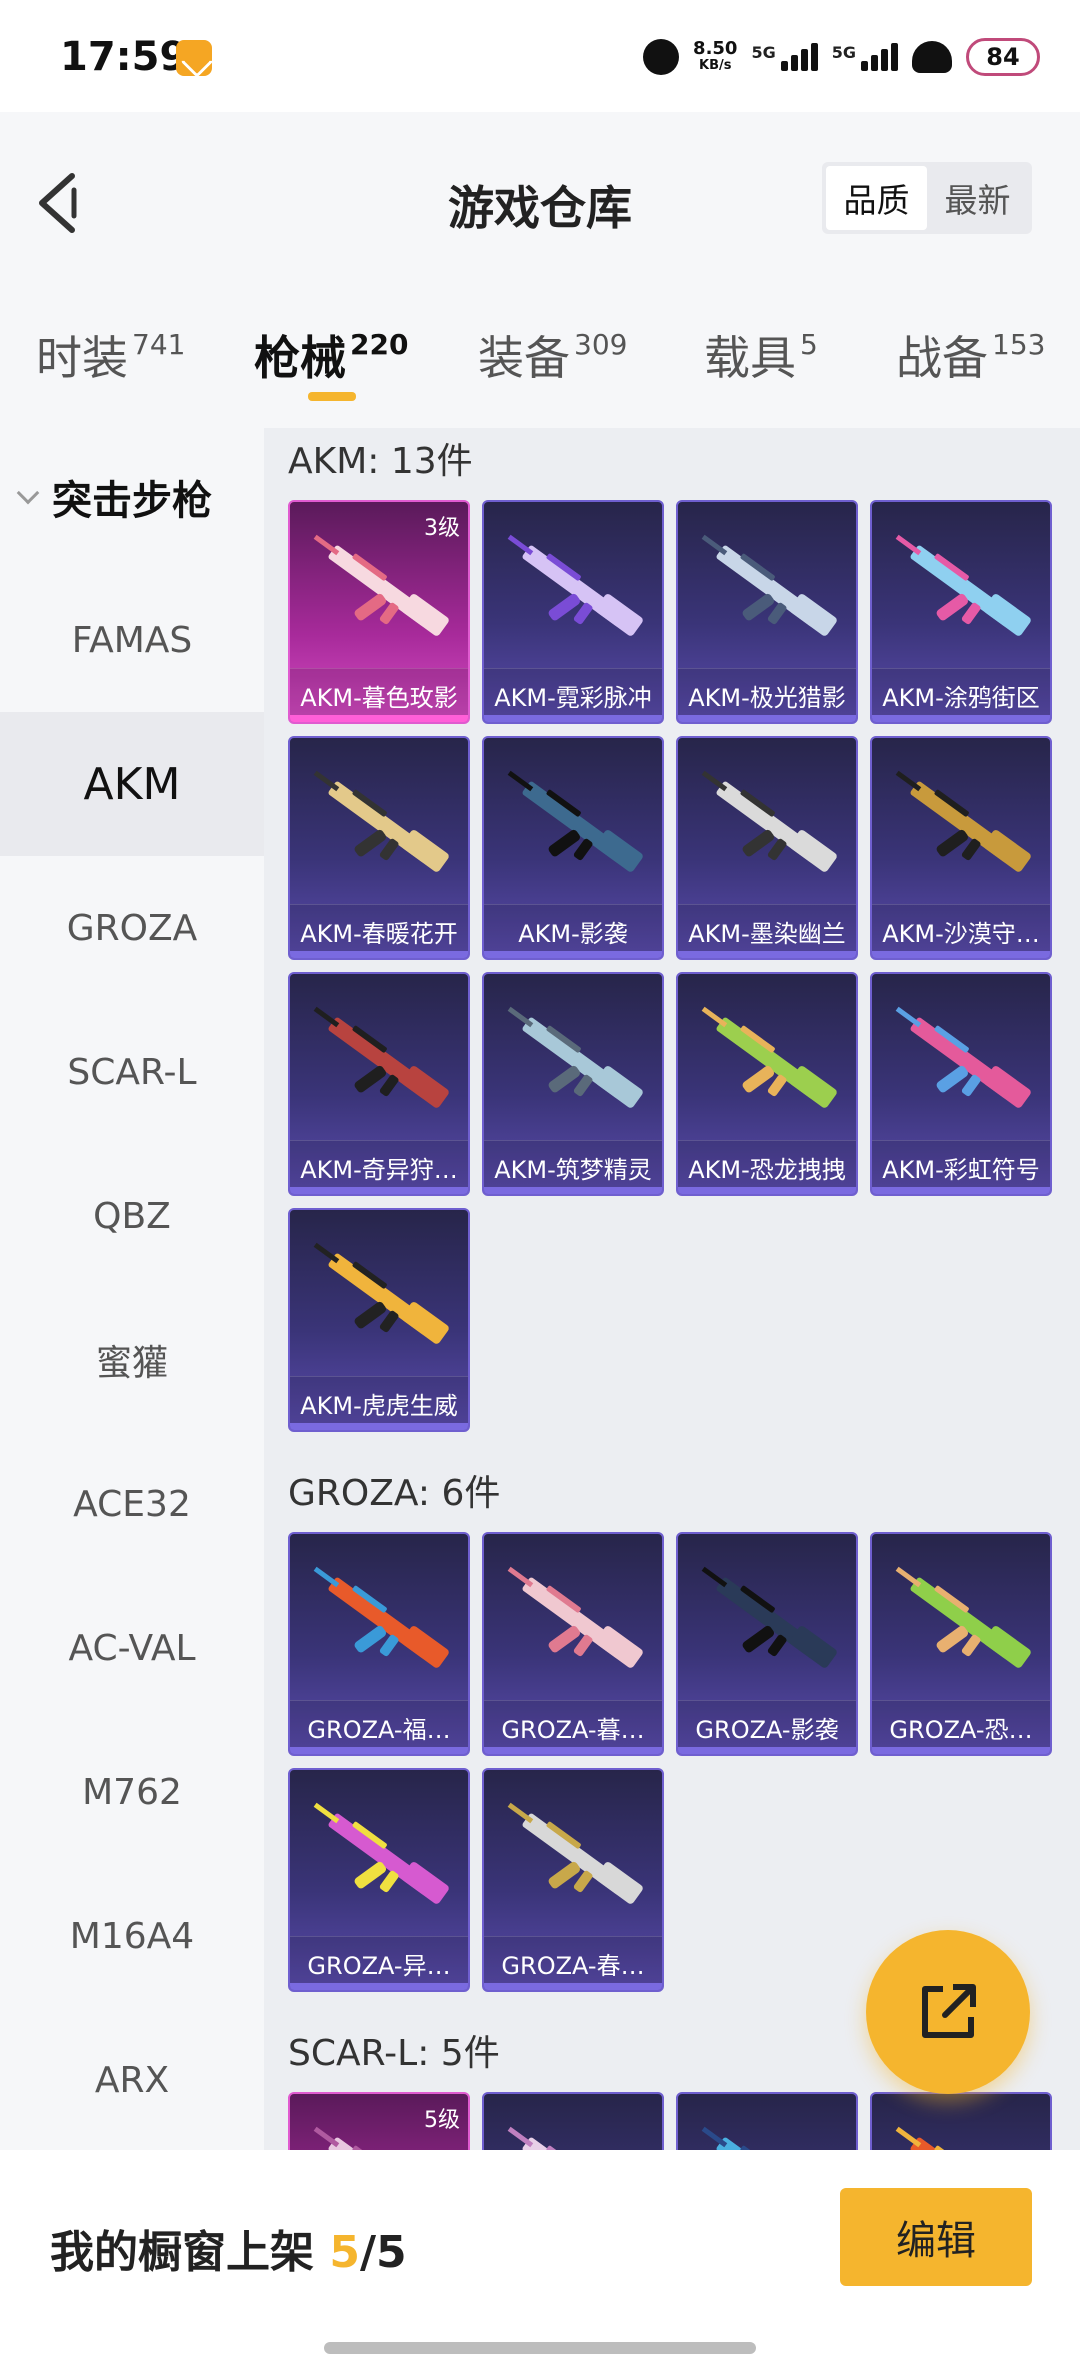 Image resolution: width=1080 pixels, height=2376 pixels. What do you see at coordinates (132, 1504) in the screenshot?
I see `sidebar-item-ace32: ACE32` at bounding box center [132, 1504].